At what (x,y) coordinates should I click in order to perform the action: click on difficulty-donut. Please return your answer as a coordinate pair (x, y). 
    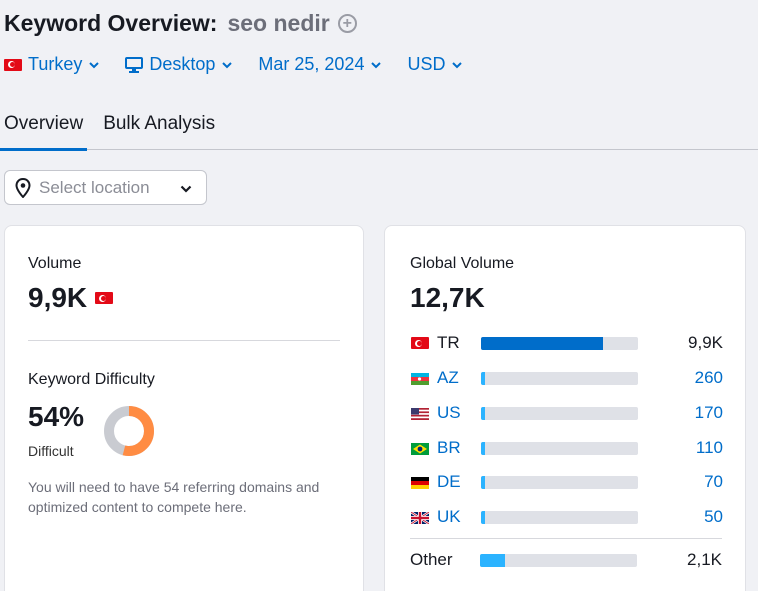
    Looking at the image, I should click on (129, 431).